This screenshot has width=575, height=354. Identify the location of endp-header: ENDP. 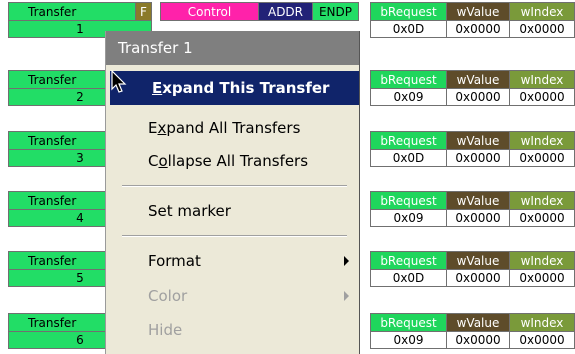
(335, 11).